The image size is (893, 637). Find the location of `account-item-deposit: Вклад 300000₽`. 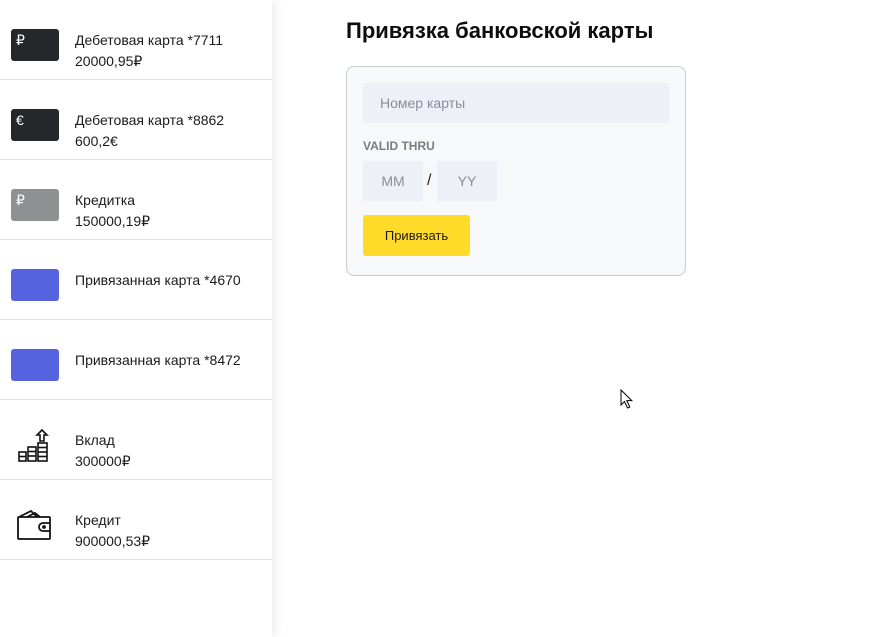

account-item-deposit: Вклад 300000₽ is located at coordinates (136, 440).